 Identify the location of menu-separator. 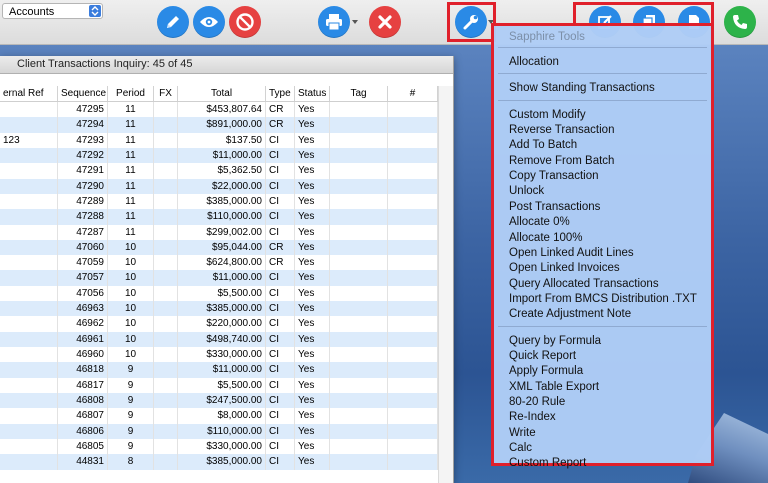
(602, 100).